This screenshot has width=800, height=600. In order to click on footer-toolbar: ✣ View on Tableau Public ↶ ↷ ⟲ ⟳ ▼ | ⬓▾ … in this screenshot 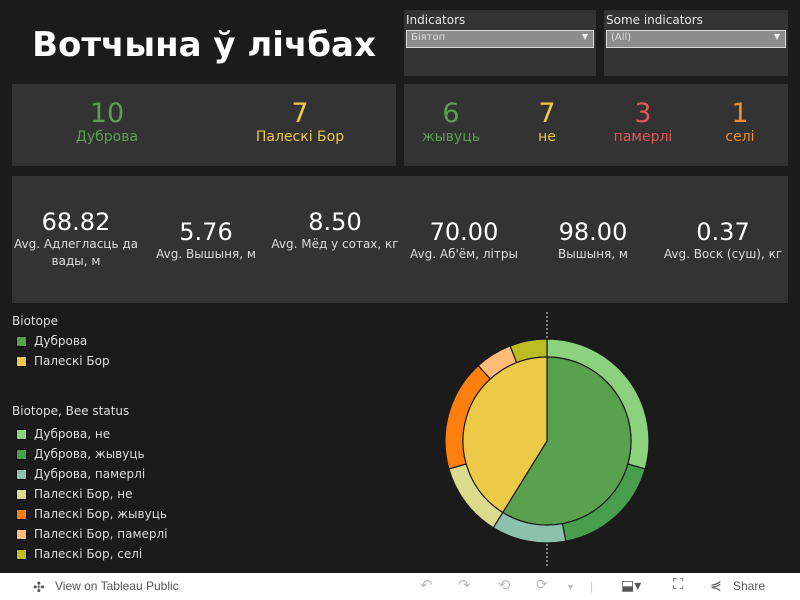, I will do `click(400, 586)`.